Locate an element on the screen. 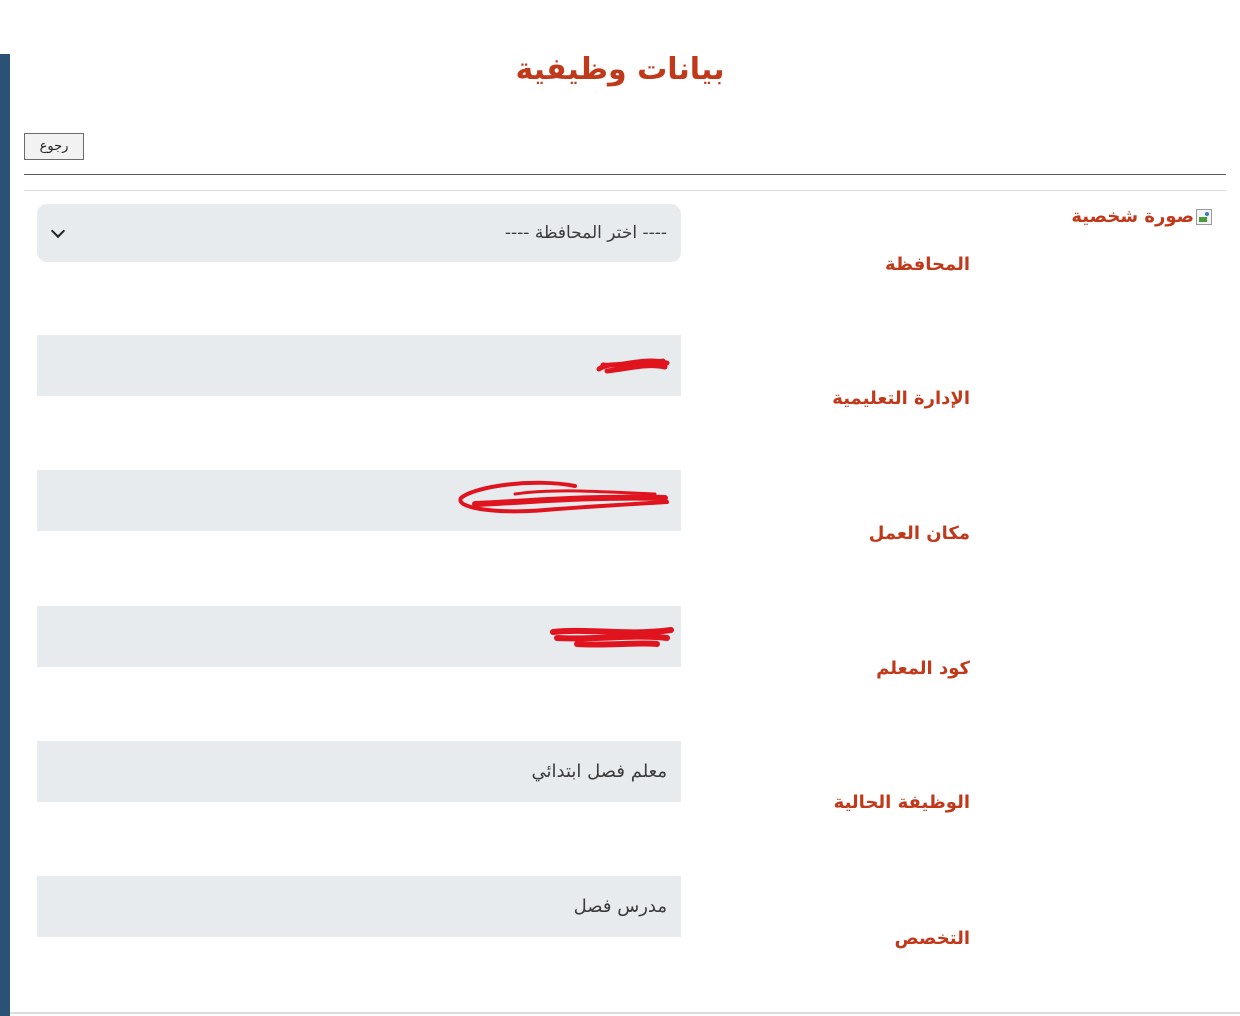 This screenshot has width=1240, height=1016. current-job-value: معلم فصل ابتدائي is located at coordinates (599, 771).